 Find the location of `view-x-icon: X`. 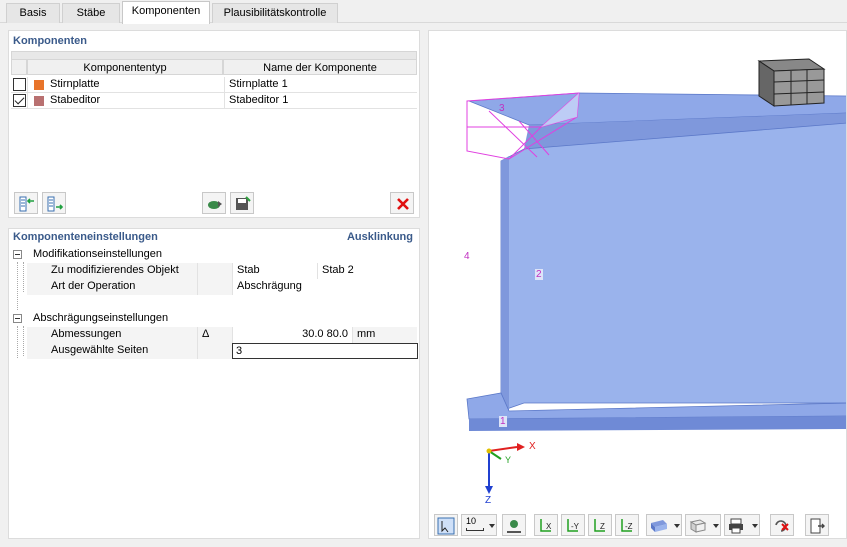

view-x-icon: X is located at coordinates (546, 525).